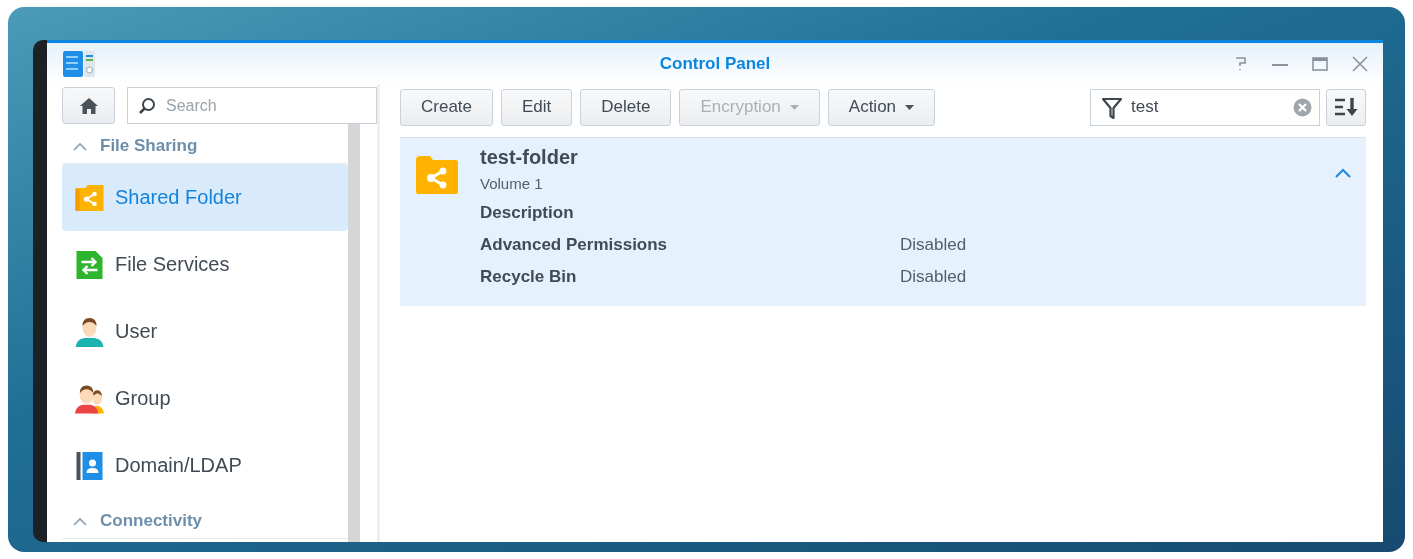  What do you see at coordinates (1360, 63) in the screenshot?
I see `close-icon` at bounding box center [1360, 63].